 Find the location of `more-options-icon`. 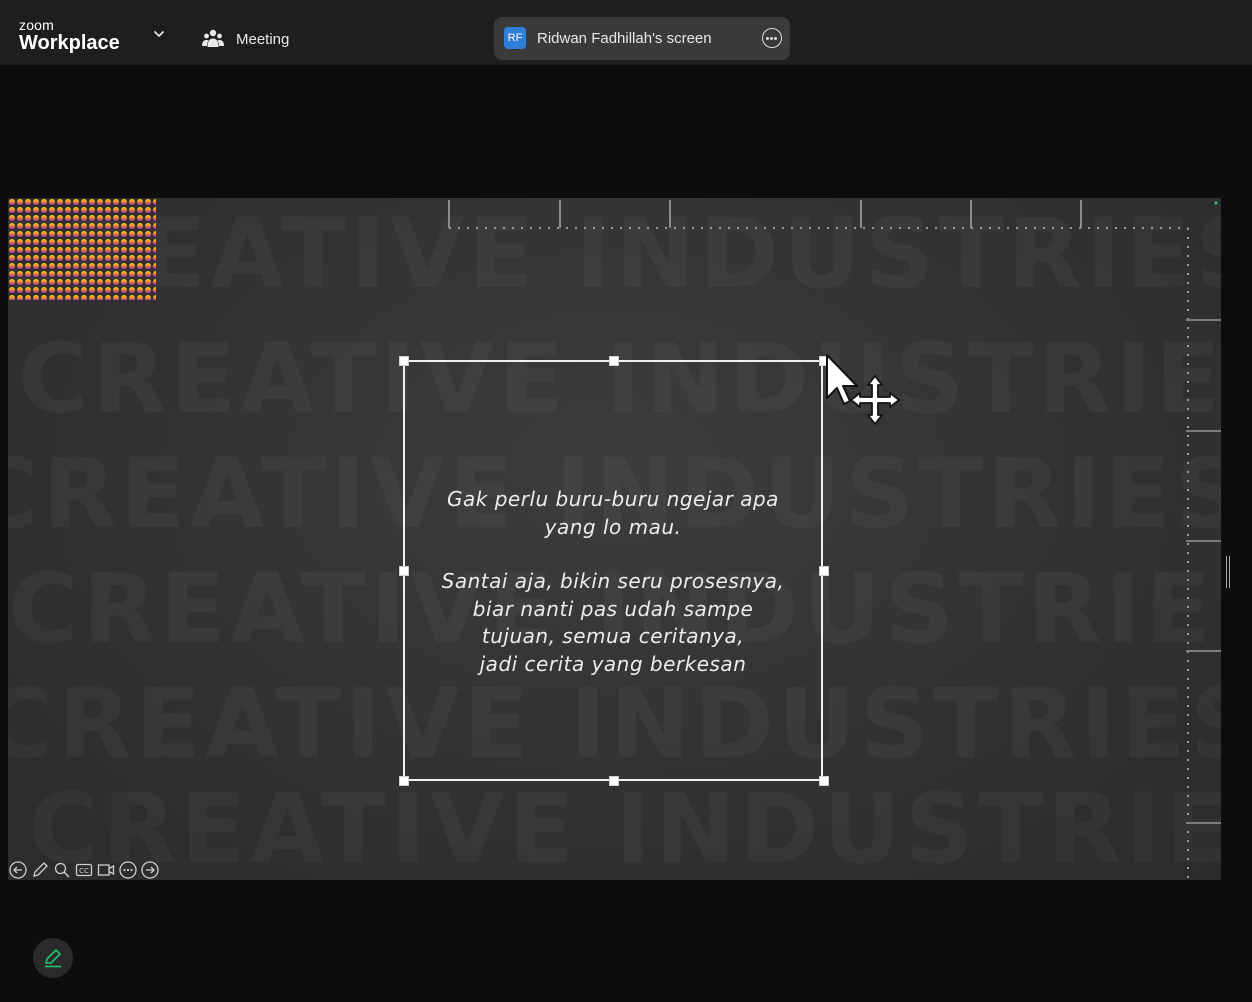

more-options-icon is located at coordinates (772, 38).